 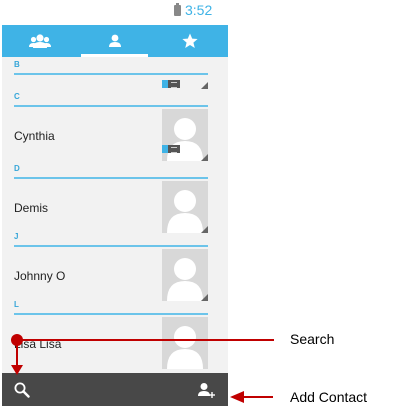 I want to click on section-header-d: D, so click(x=111, y=170).